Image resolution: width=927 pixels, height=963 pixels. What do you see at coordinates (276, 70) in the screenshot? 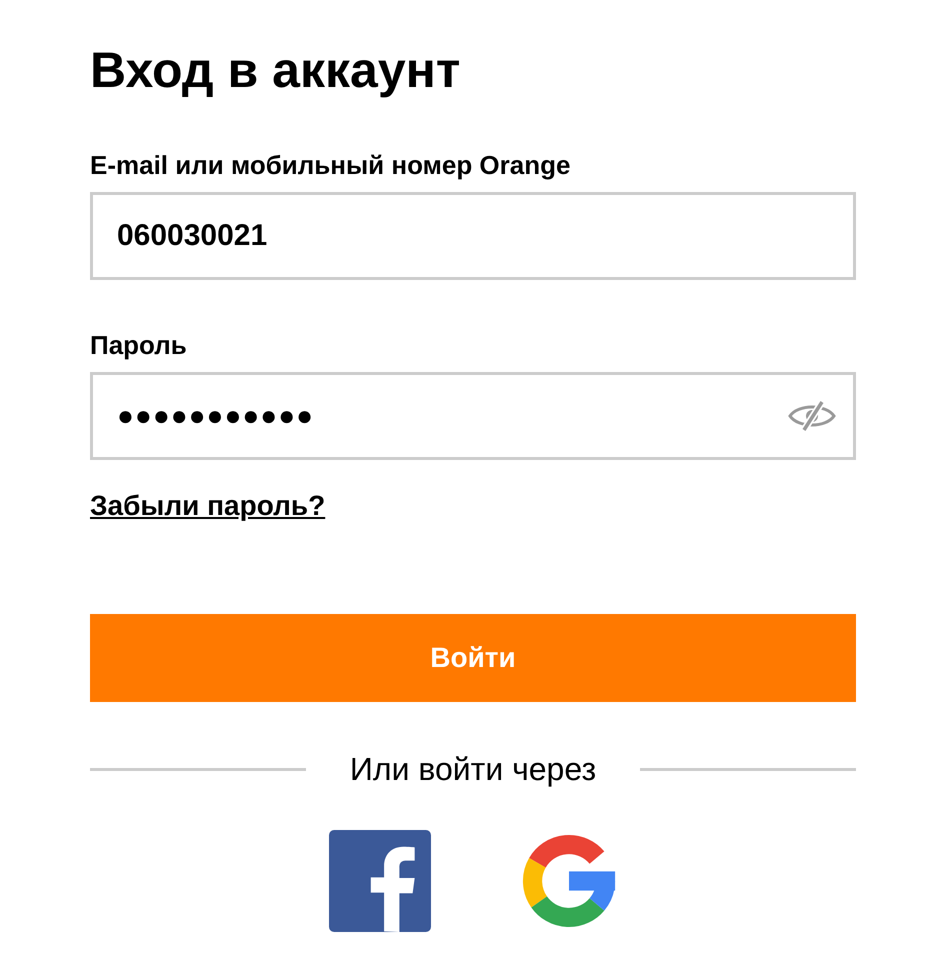
I see `page-title: Вход в аккаунт` at bounding box center [276, 70].